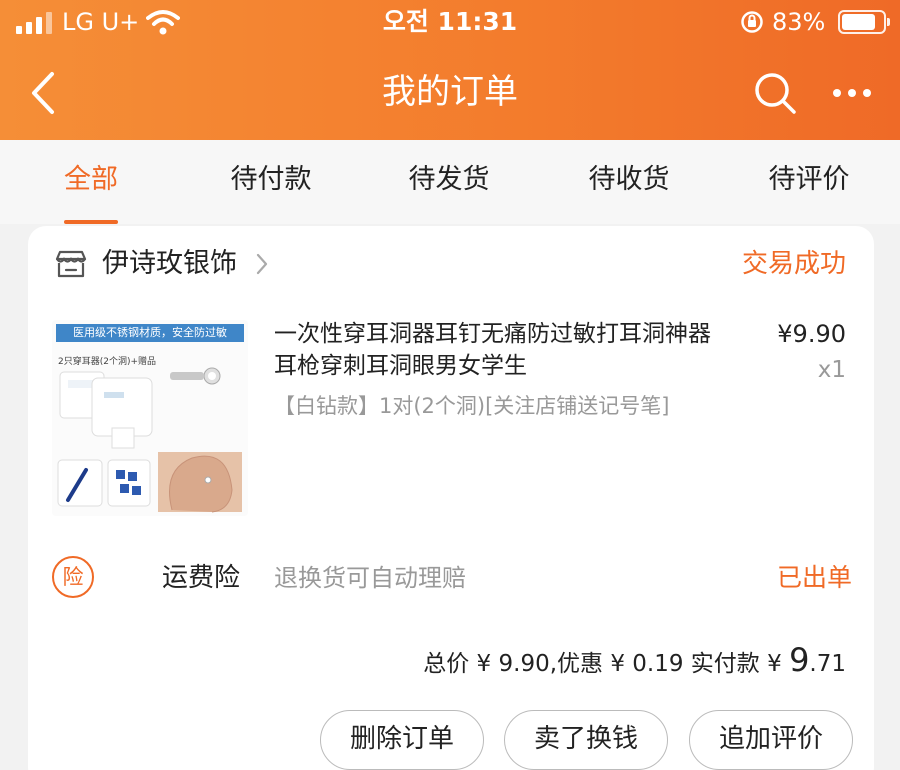 The height and width of the screenshot is (770, 900). I want to click on total-summary: 总价 ¥ 9.90,优惠 ¥ 0.19 实付款 ¥, so click(606, 664).